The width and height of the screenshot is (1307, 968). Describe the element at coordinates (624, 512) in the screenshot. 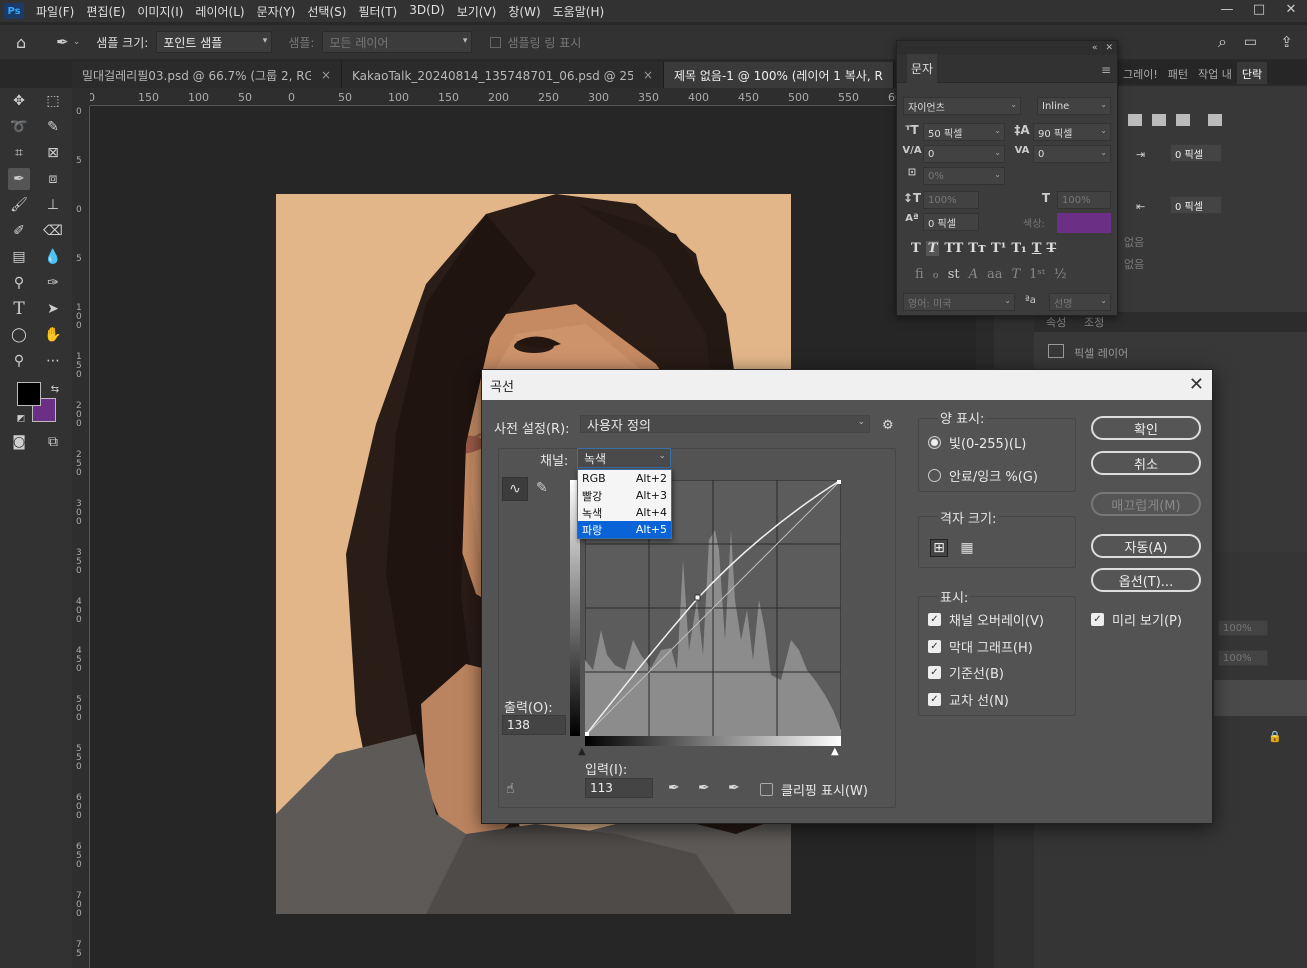

I see `channel-option: 녹색 Alt+4` at that location.